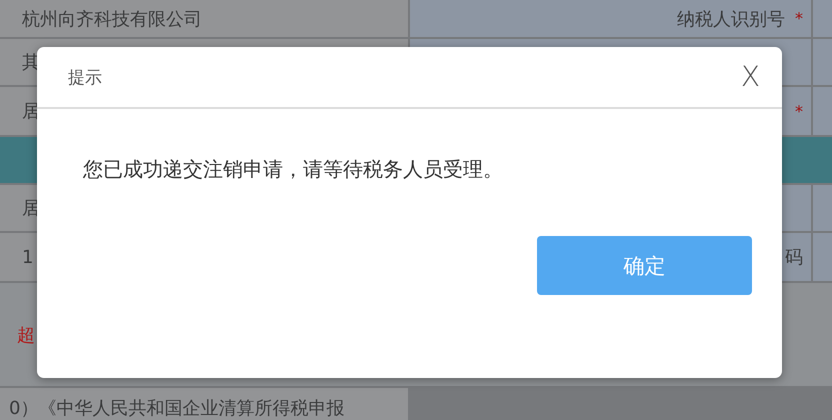  I want to click on dialog-title: 提示, so click(85, 77).